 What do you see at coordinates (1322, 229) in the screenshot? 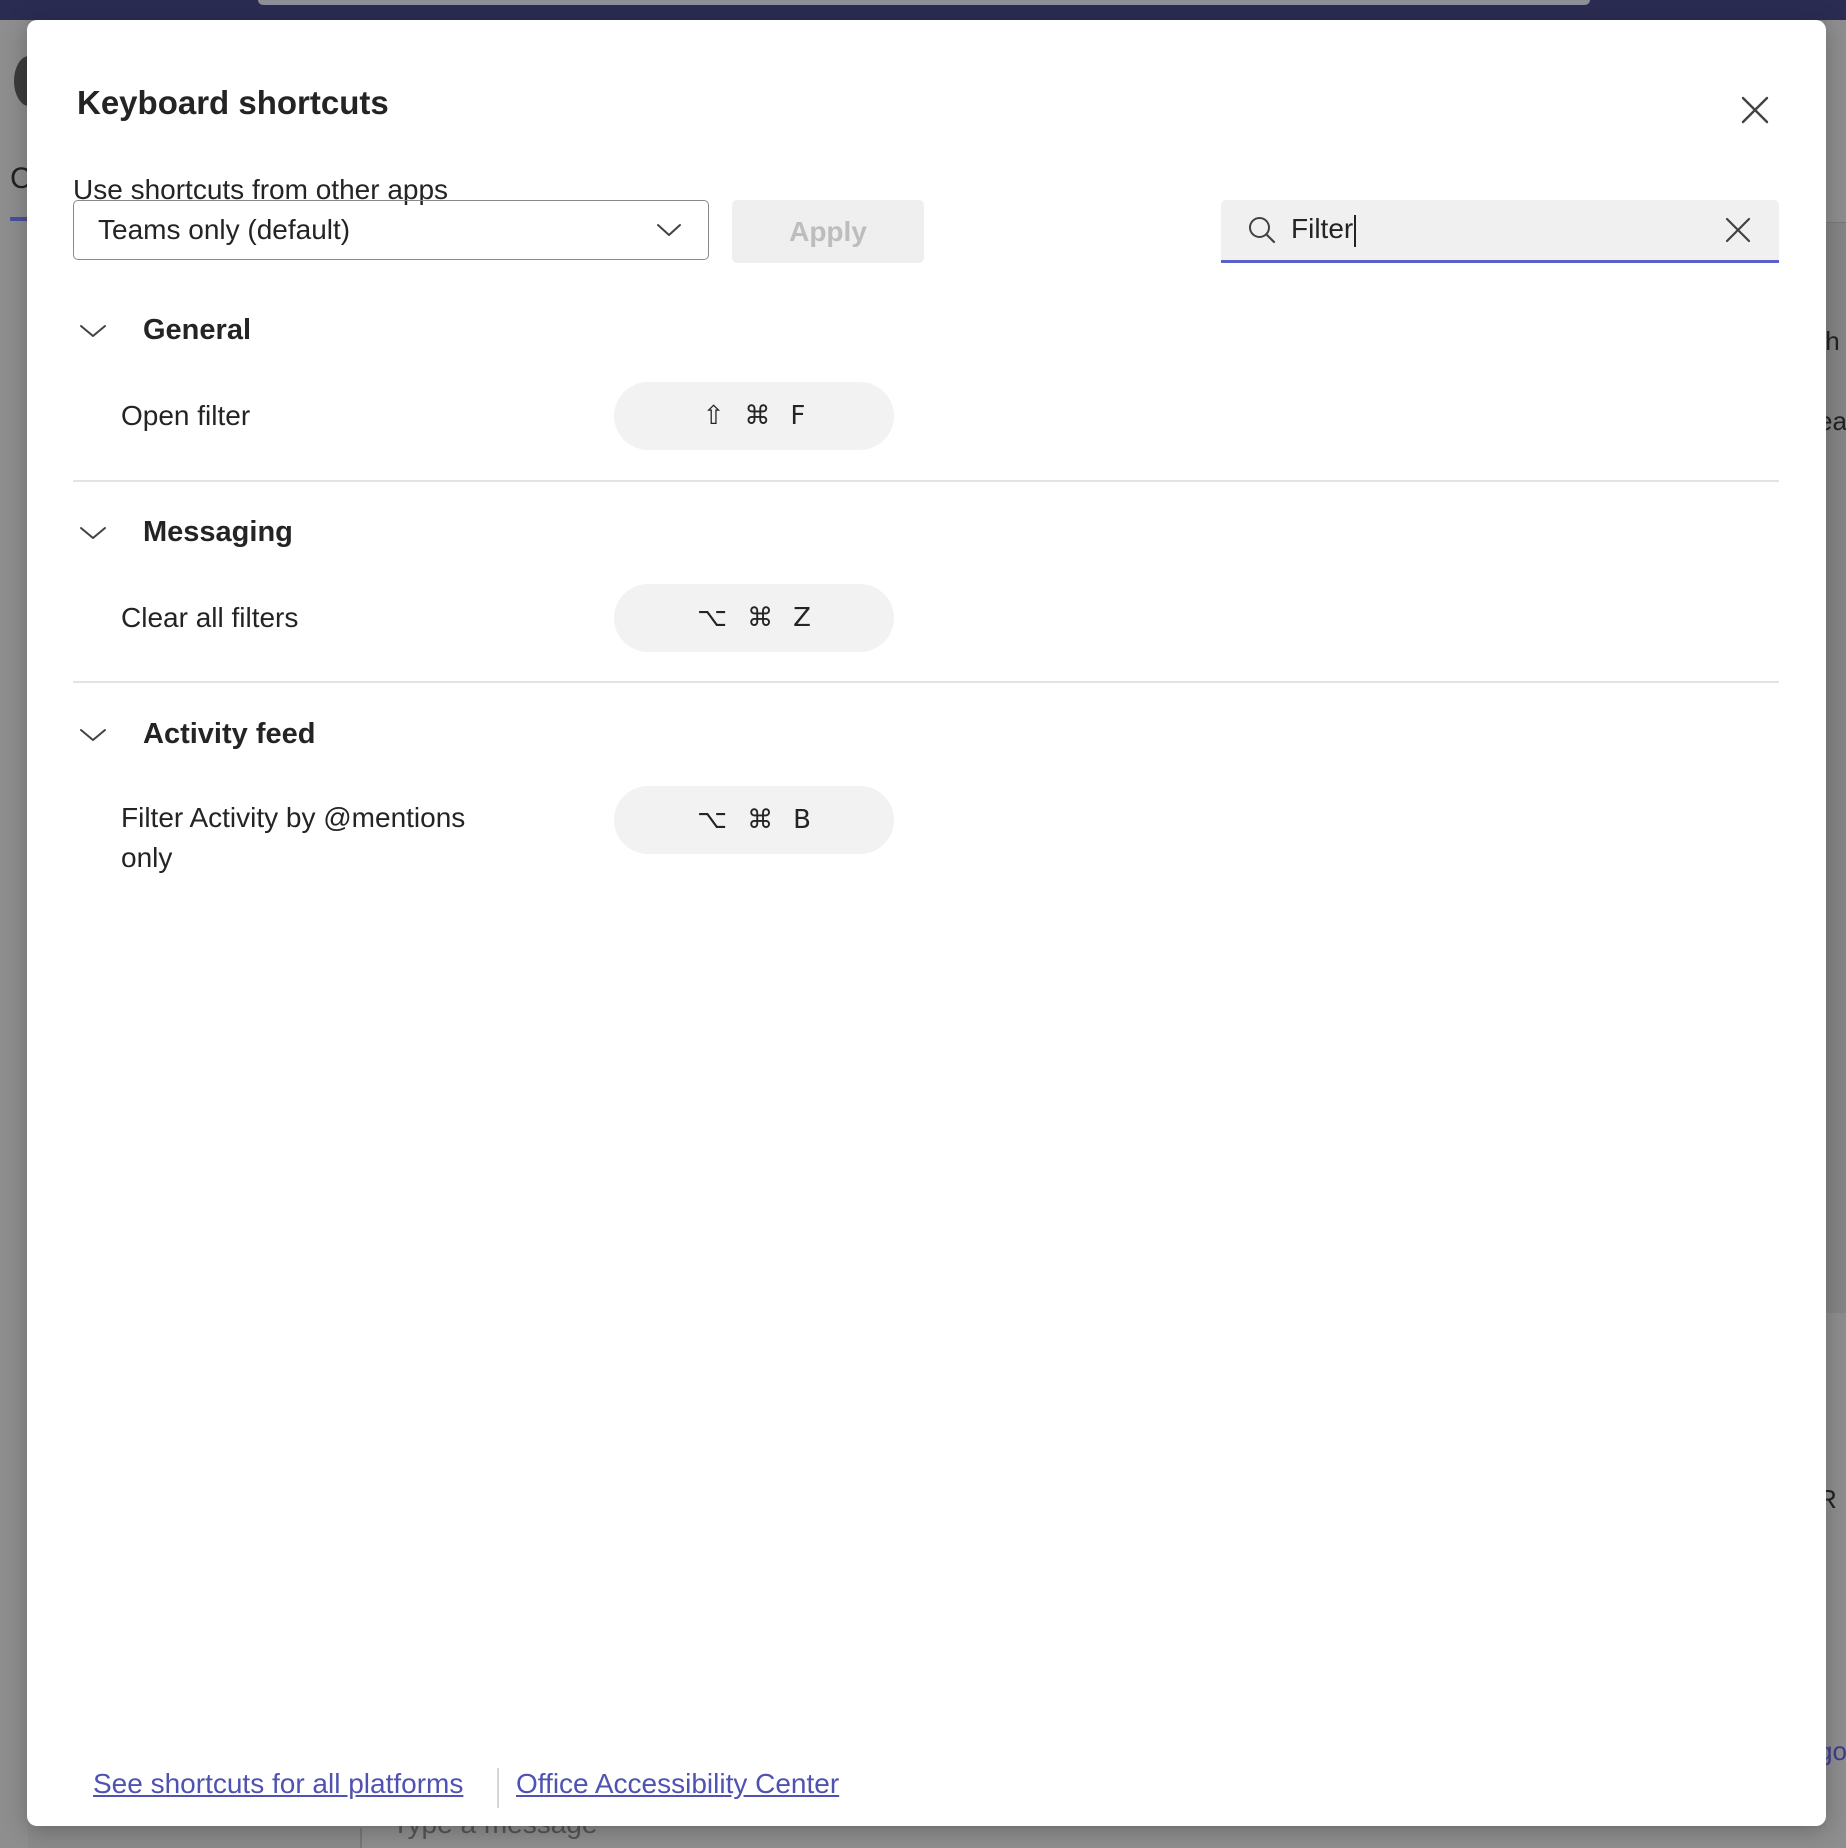
I see `search-value: Filter` at bounding box center [1322, 229].